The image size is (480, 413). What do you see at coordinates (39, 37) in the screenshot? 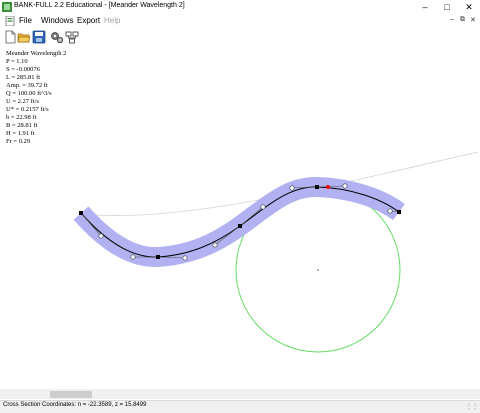
I see `save-disk-icon` at bounding box center [39, 37].